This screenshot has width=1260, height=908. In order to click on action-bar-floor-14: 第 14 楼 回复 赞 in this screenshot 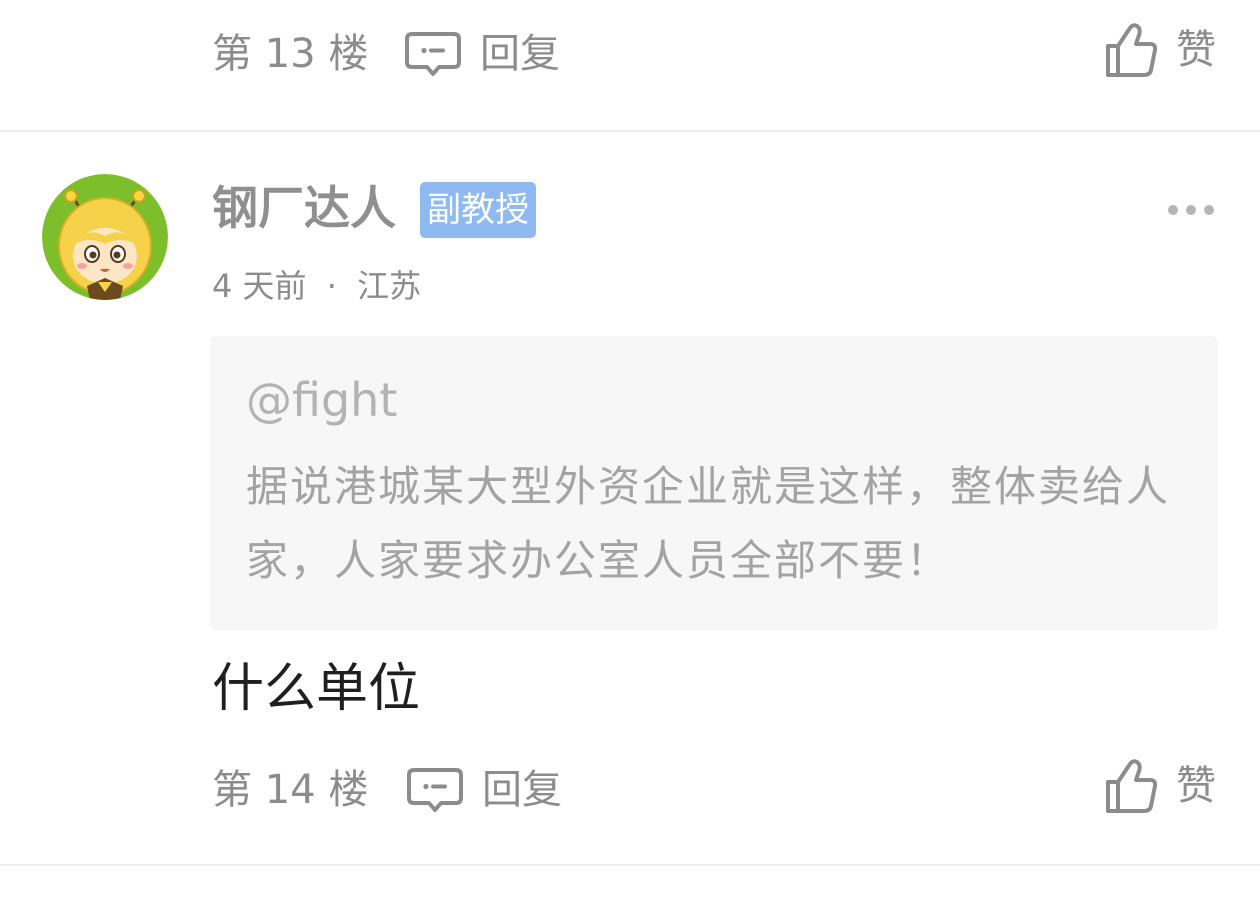, I will do `click(630, 787)`.